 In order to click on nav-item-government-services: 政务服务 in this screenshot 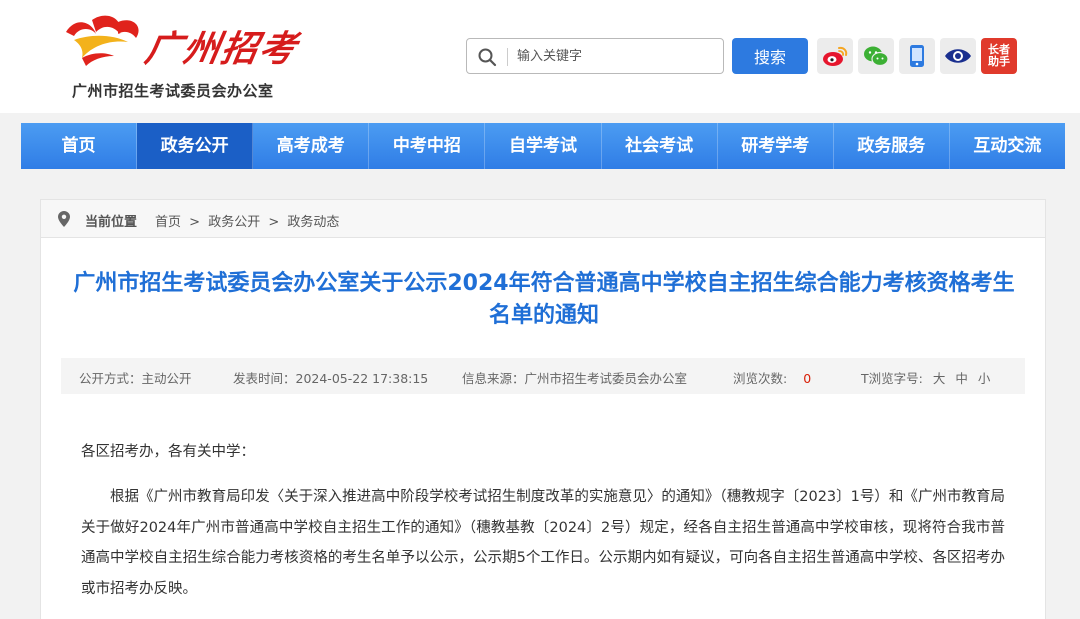, I will do `click(892, 146)`.